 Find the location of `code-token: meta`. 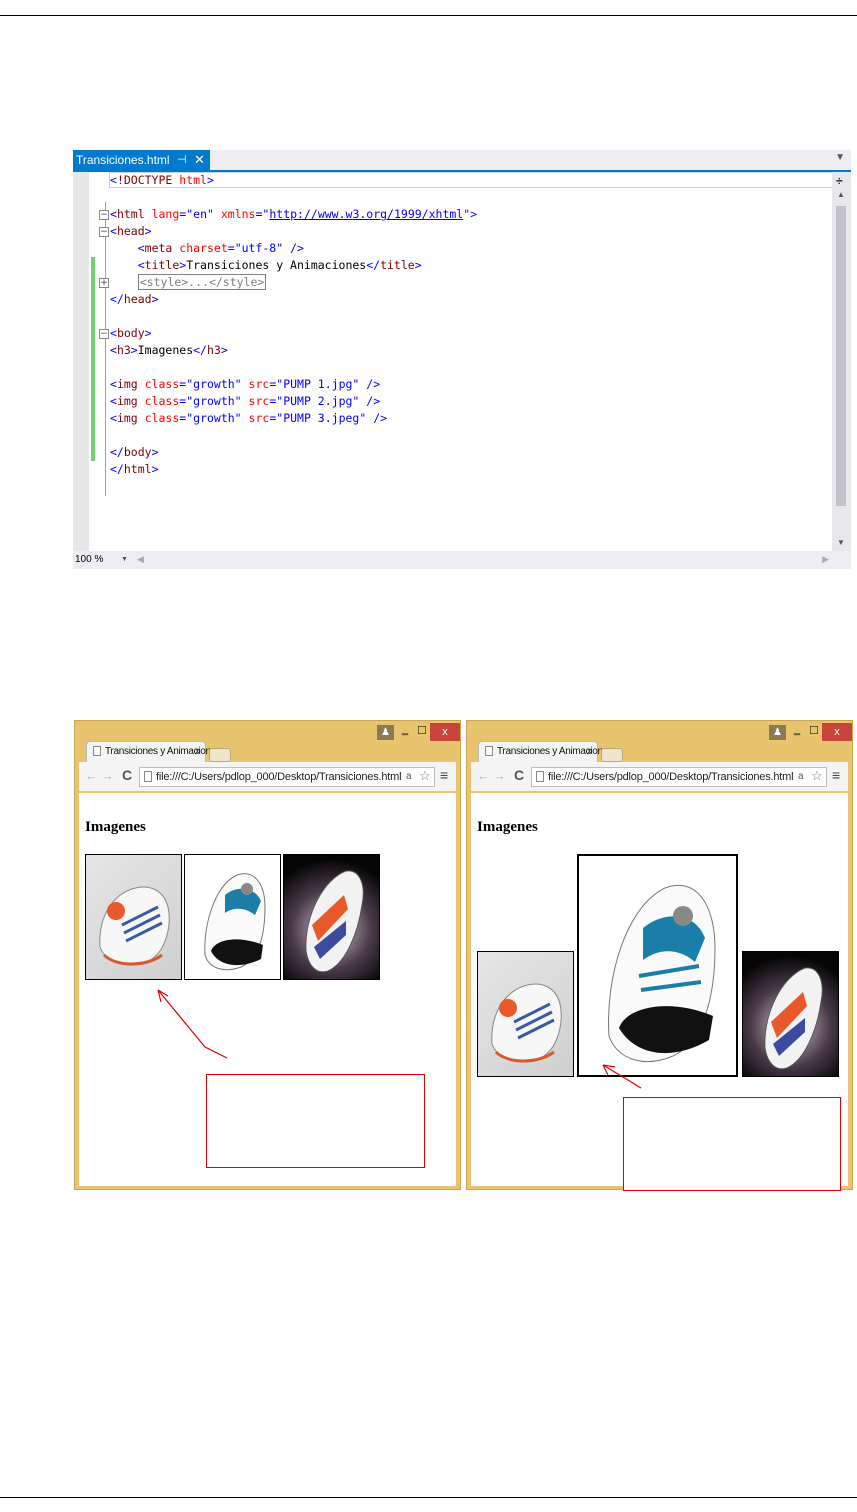

code-token: meta is located at coordinates (158, 248).